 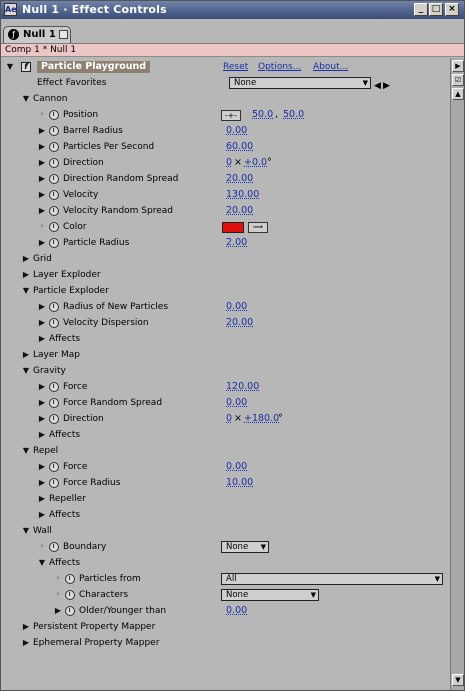 What do you see at coordinates (458, 66) in the screenshot?
I see `panel-menu-icon: ▶` at bounding box center [458, 66].